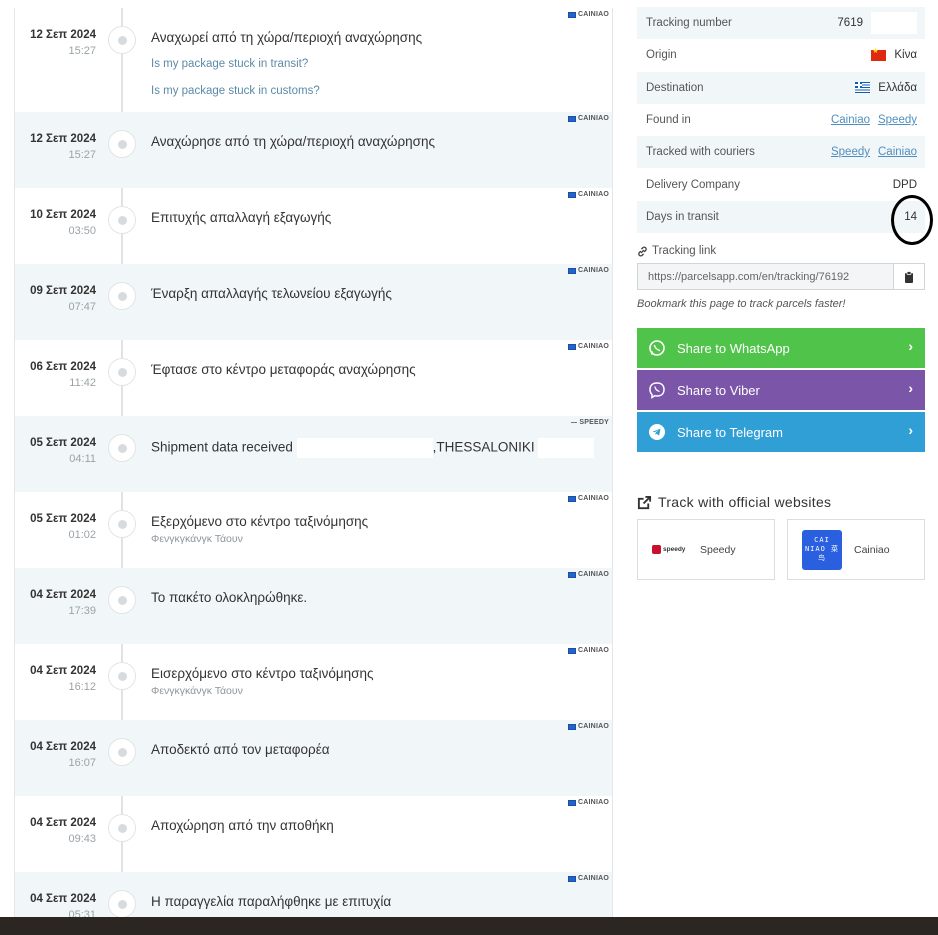 This screenshot has height=935, width=938. I want to click on redacted-block, so click(364, 448).